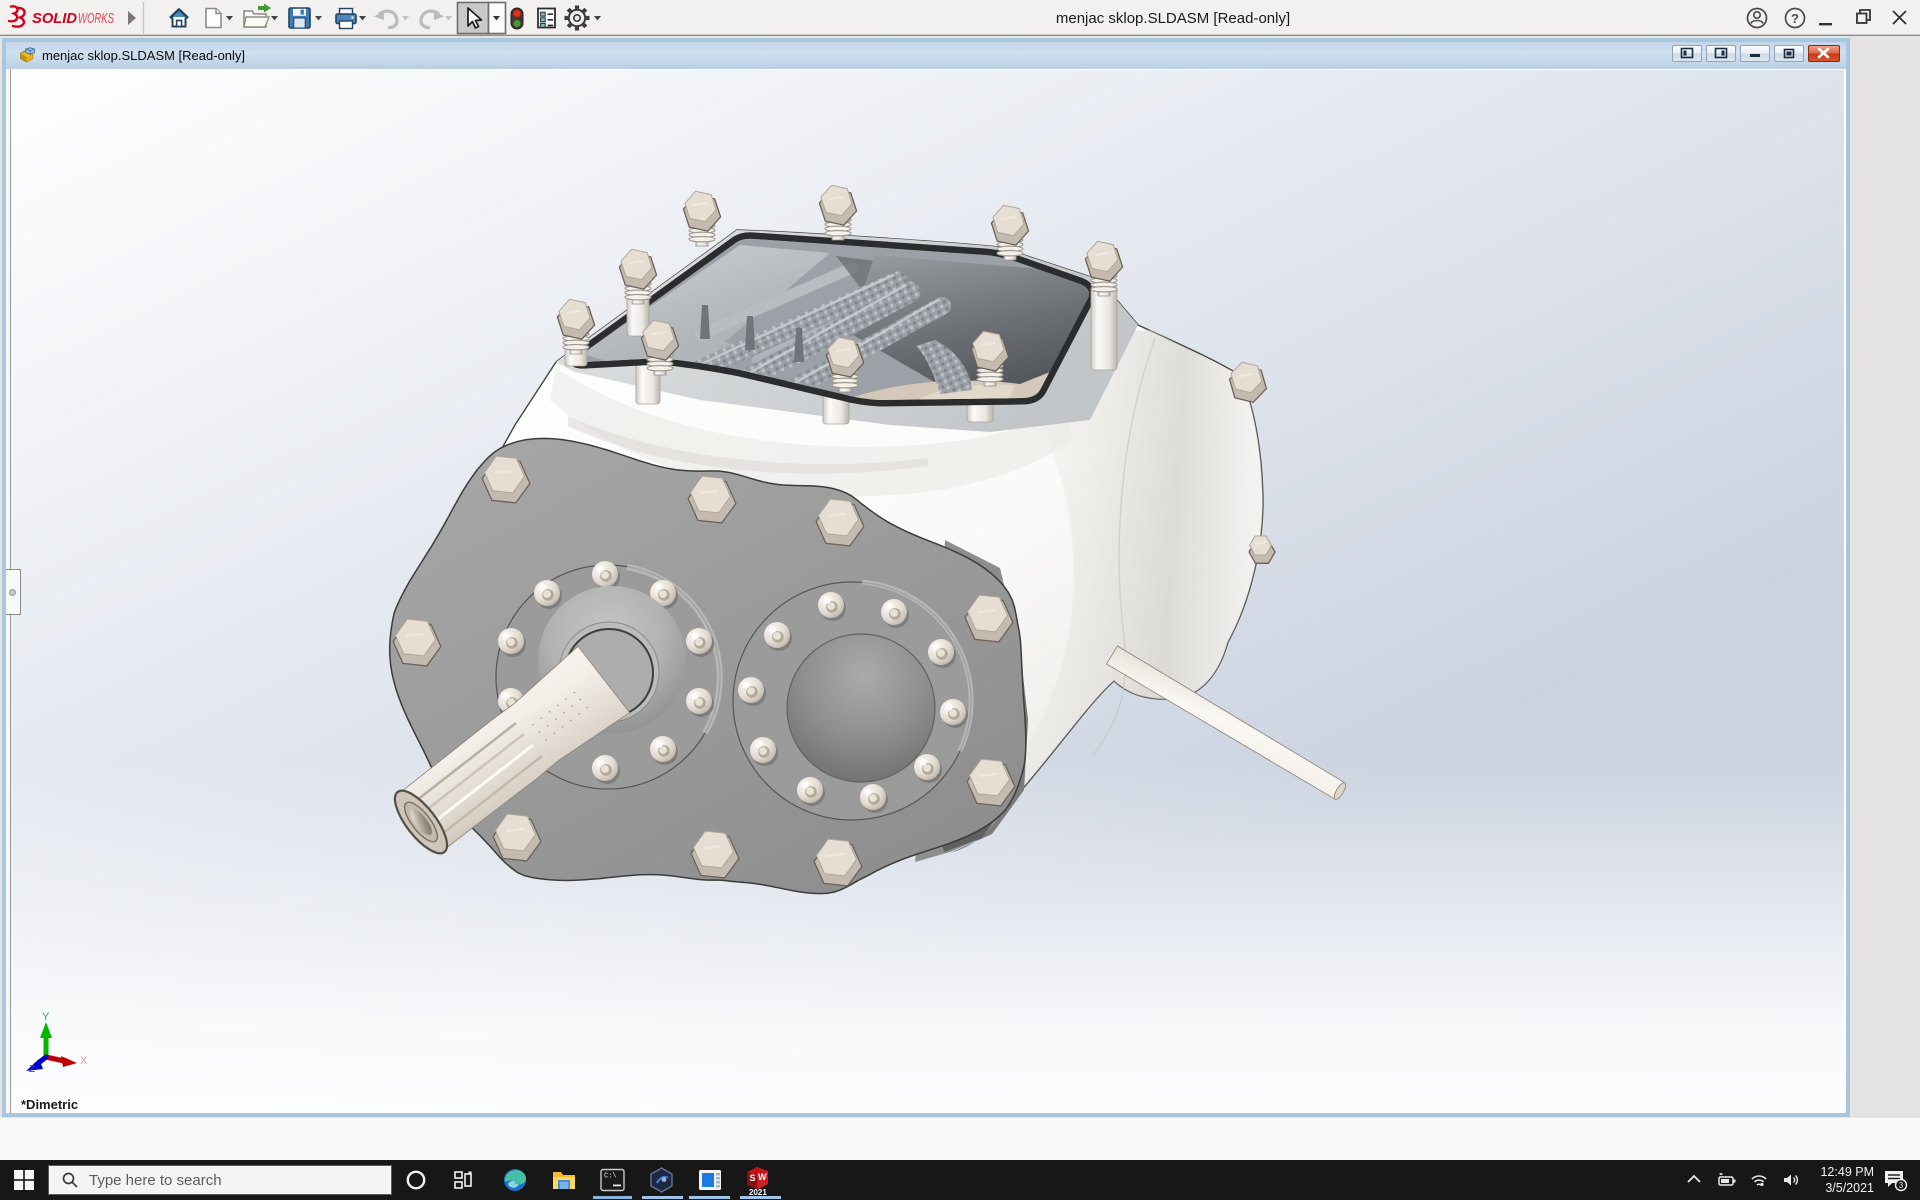  I want to click on svg-text: 3/5/2021, so click(1849, 1188).